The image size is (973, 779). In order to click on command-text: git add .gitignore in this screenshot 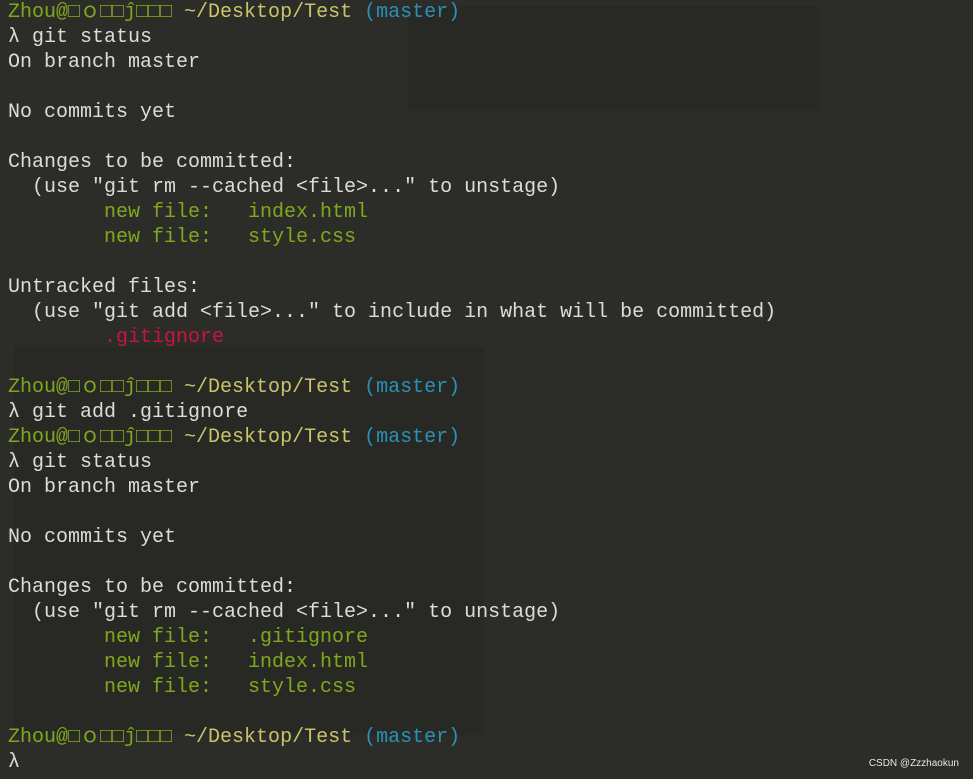, I will do `click(140, 412)`.